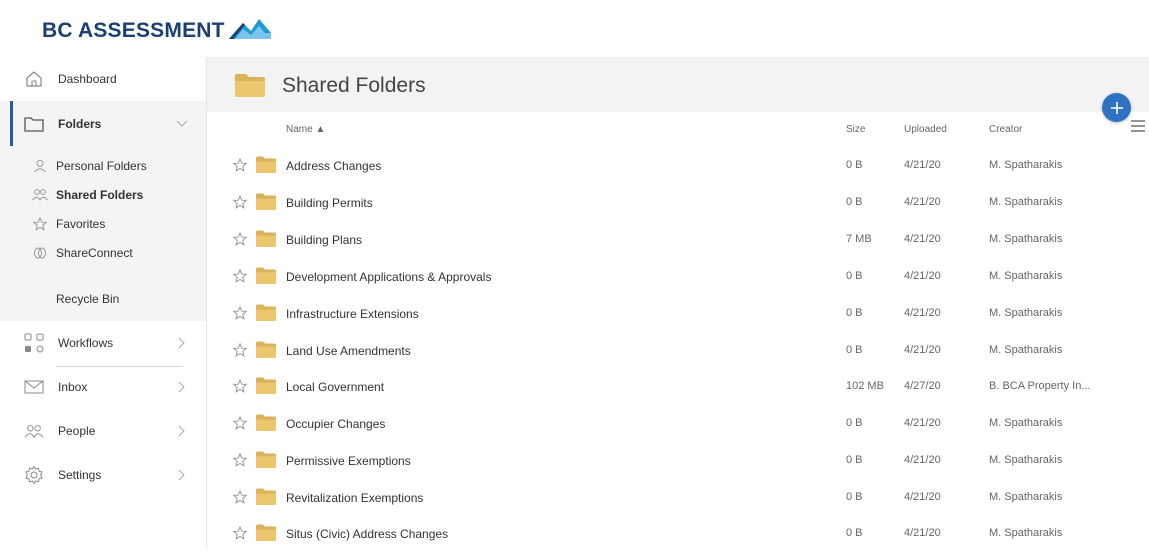 Image resolution: width=1149 pixels, height=553 pixels. What do you see at coordinates (34, 475) in the screenshot?
I see `gear-icon` at bounding box center [34, 475].